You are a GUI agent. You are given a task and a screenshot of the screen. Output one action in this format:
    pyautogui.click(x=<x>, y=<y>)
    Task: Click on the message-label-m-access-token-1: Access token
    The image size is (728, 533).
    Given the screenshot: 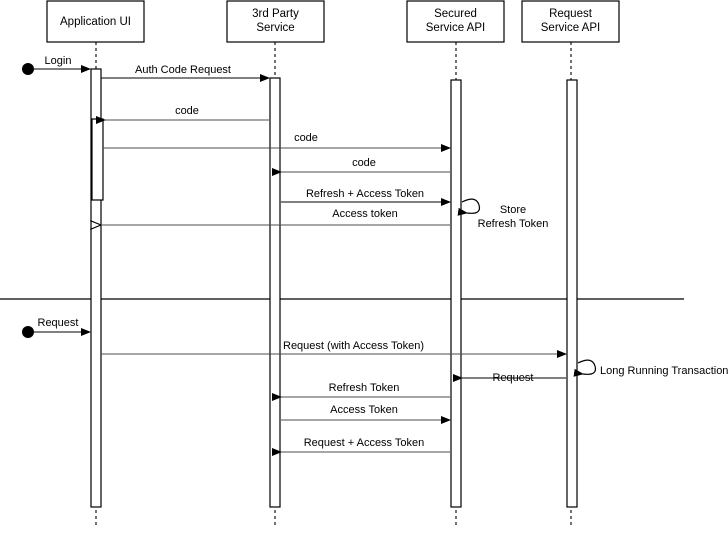 What is the action you would take?
    pyautogui.click(x=364, y=214)
    